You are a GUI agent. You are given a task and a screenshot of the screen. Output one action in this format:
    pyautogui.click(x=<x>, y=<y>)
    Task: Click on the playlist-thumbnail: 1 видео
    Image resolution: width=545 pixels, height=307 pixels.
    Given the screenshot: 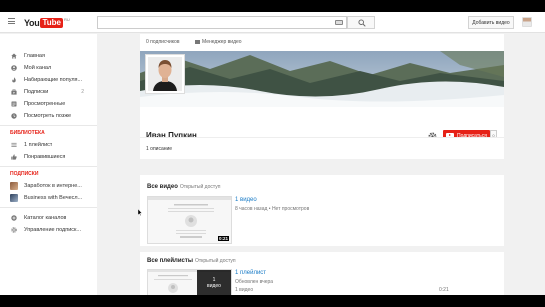 What is the action you would take?
    pyautogui.click(x=189, y=282)
    